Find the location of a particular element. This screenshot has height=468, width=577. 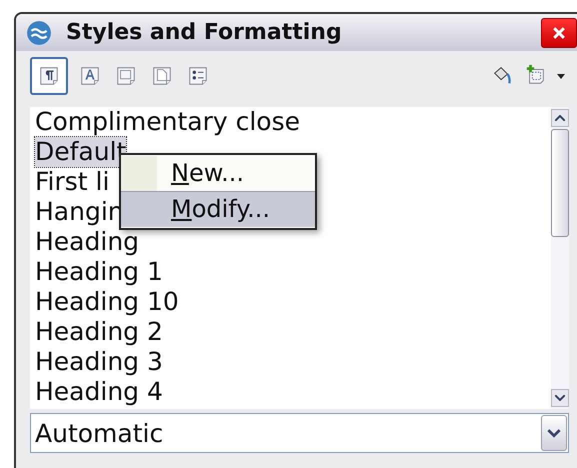

paragraph-styles-button is located at coordinates (49, 76).